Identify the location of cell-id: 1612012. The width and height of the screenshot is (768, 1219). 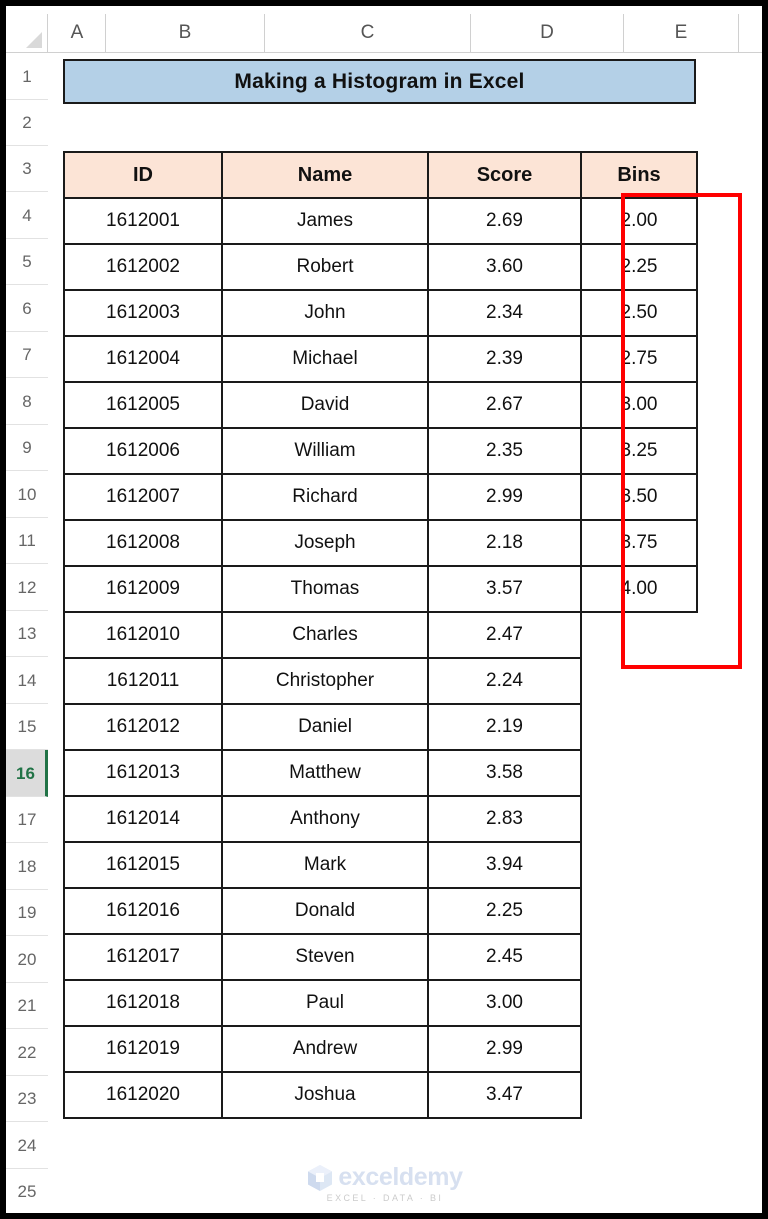
(143, 727).